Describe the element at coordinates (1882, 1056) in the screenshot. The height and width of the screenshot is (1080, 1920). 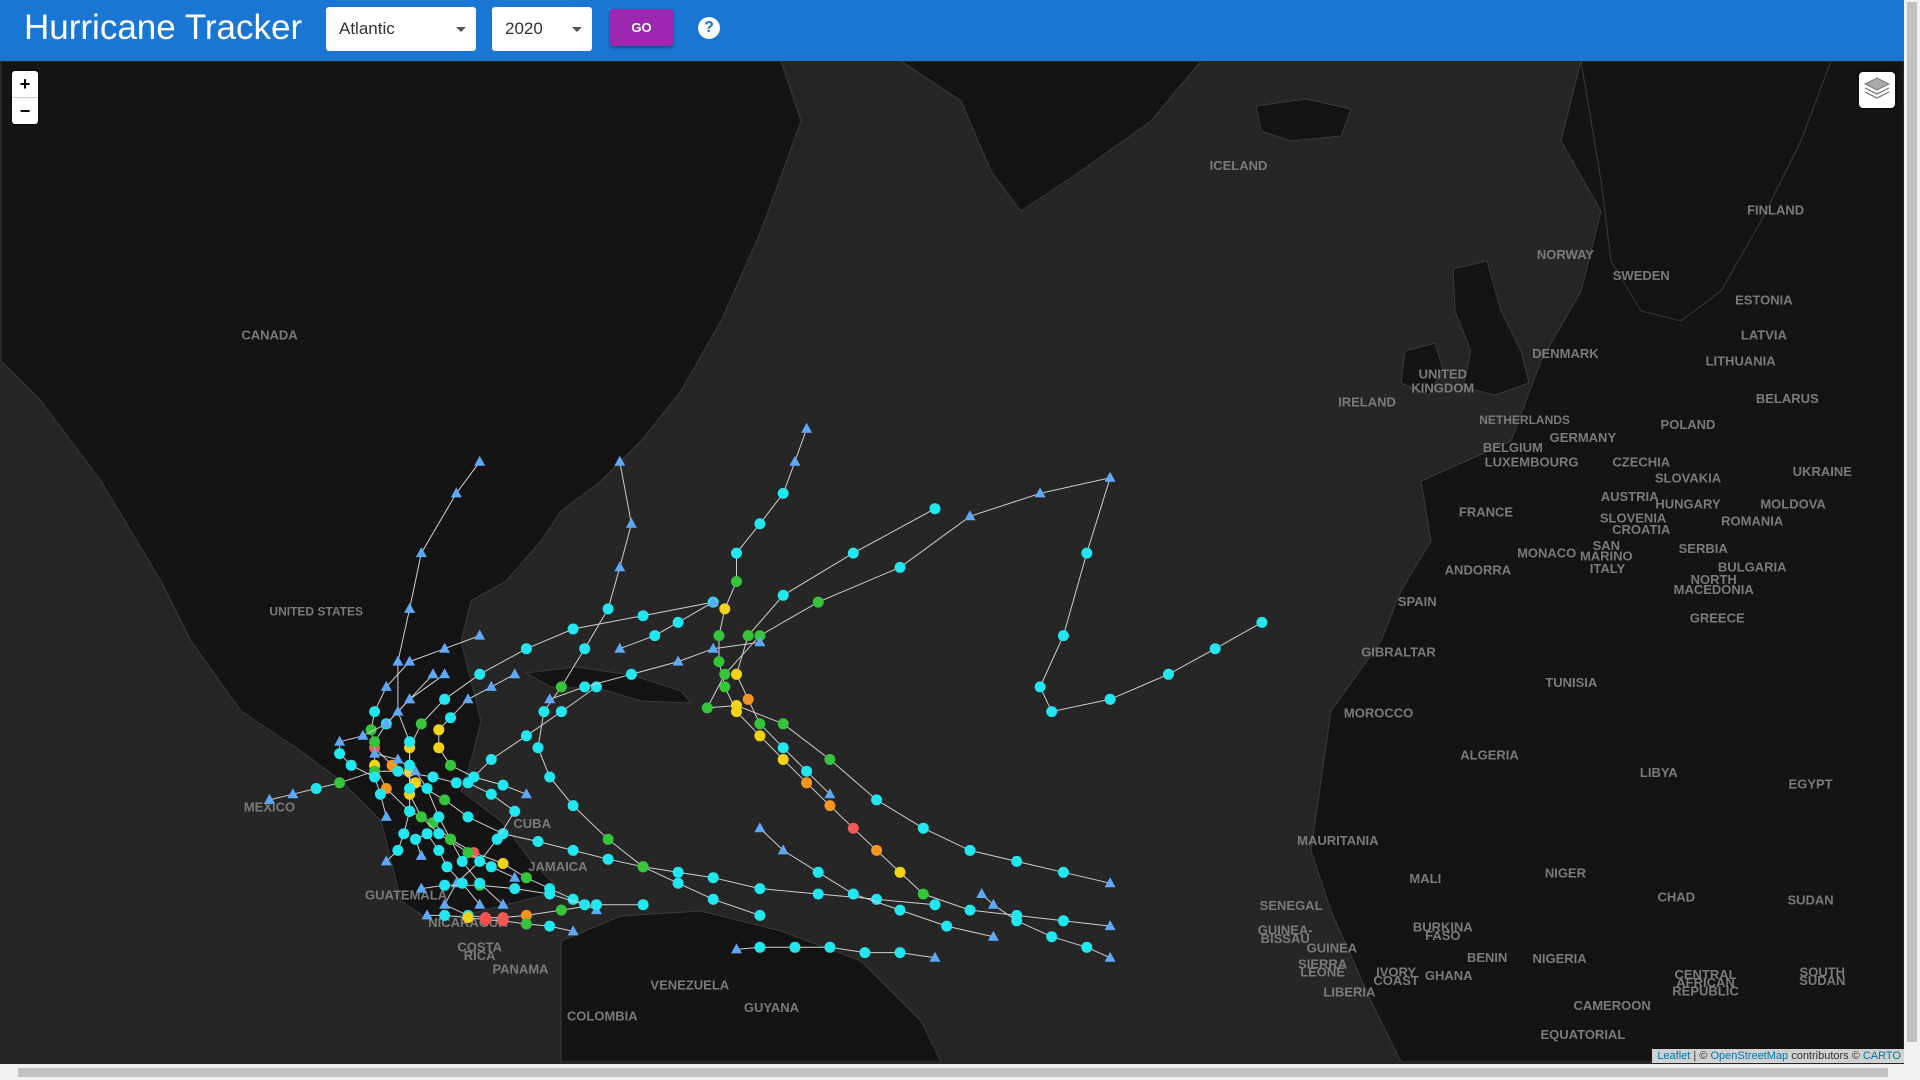
I see `carto-link: CARTO` at that location.